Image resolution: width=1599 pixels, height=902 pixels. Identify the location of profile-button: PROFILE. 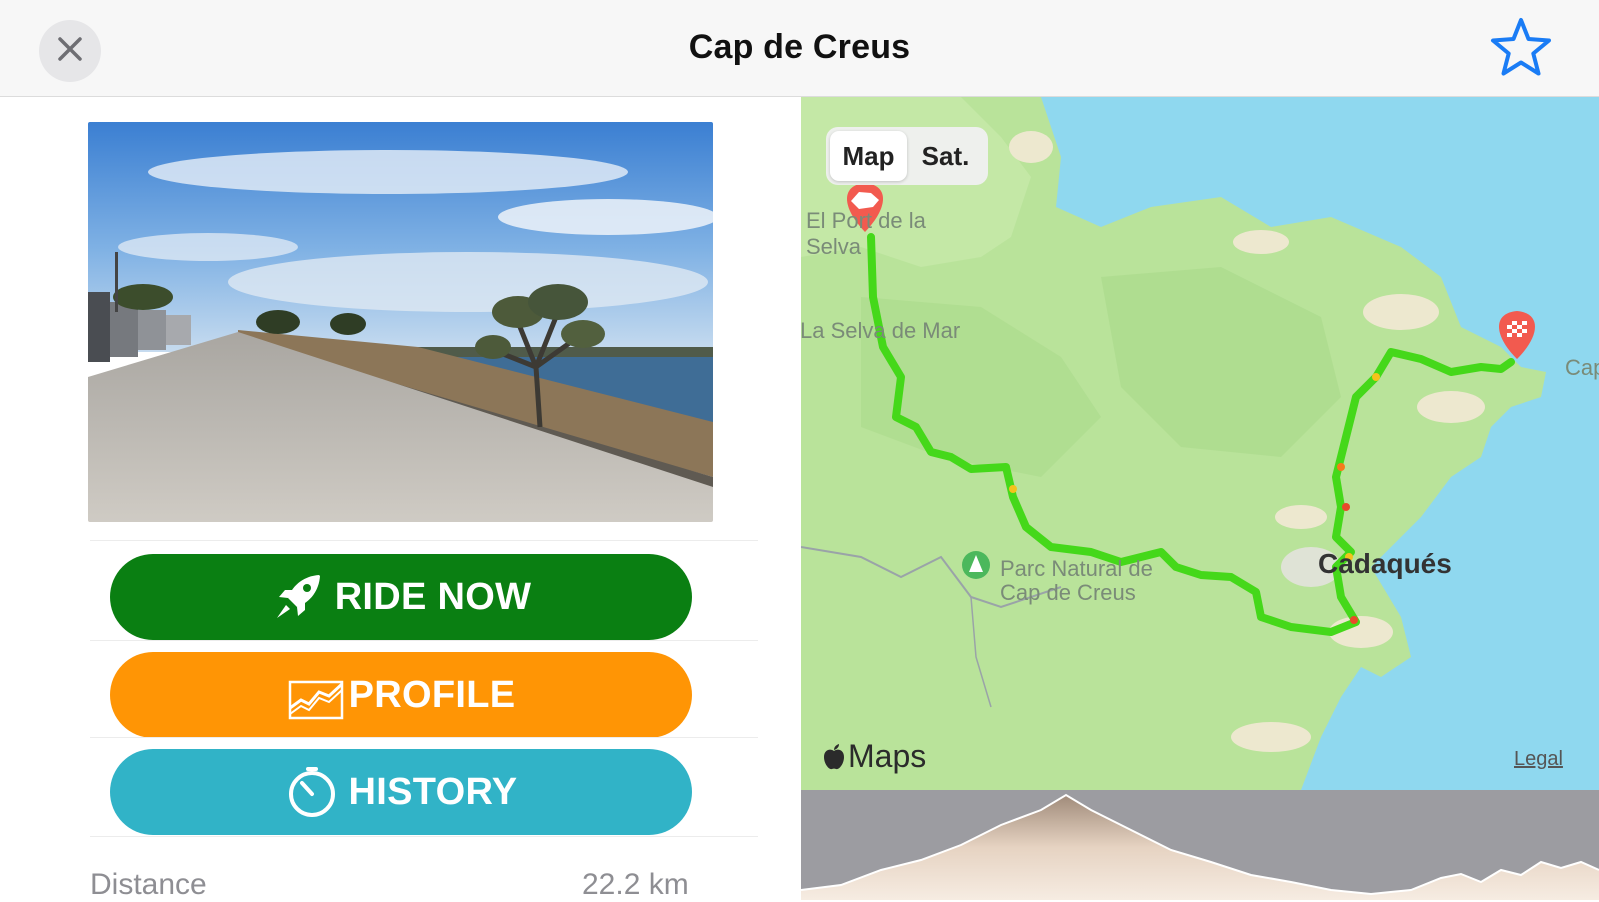
(401, 695).